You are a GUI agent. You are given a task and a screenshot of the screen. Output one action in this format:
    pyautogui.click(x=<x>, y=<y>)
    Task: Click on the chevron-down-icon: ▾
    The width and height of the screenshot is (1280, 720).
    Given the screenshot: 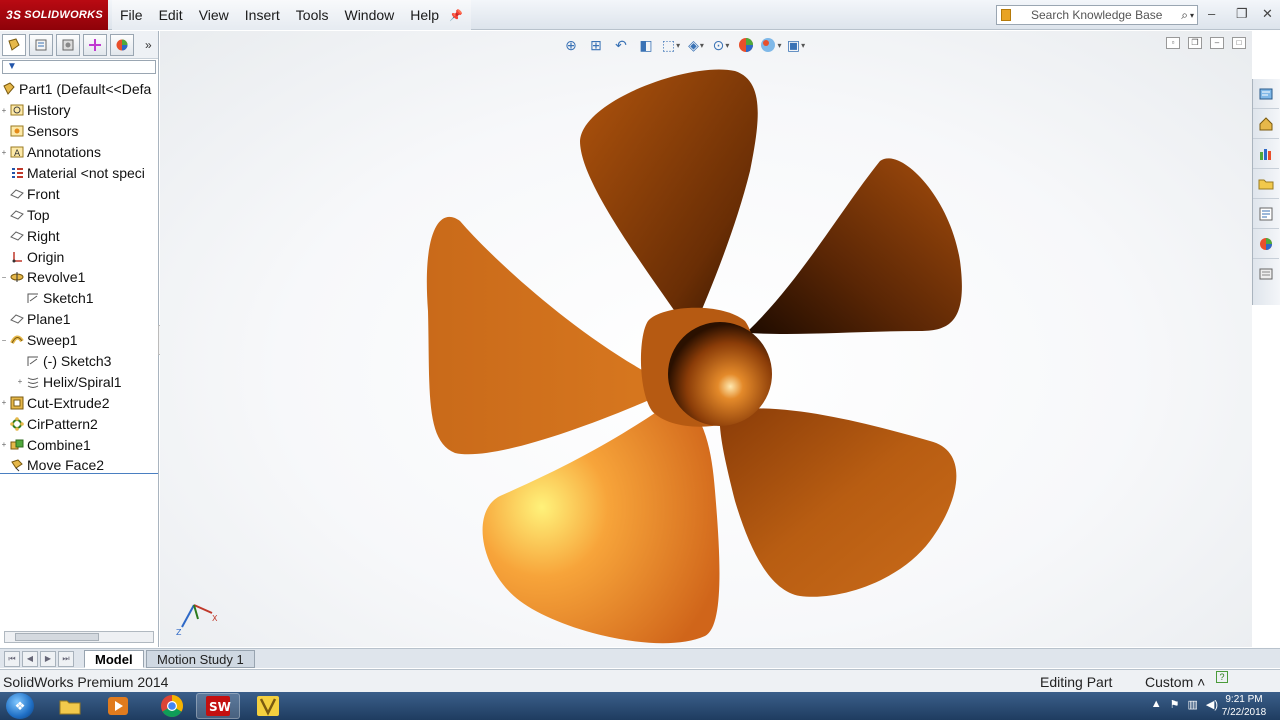 What is the action you would take?
    pyautogui.click(x=1192, y=15)
    